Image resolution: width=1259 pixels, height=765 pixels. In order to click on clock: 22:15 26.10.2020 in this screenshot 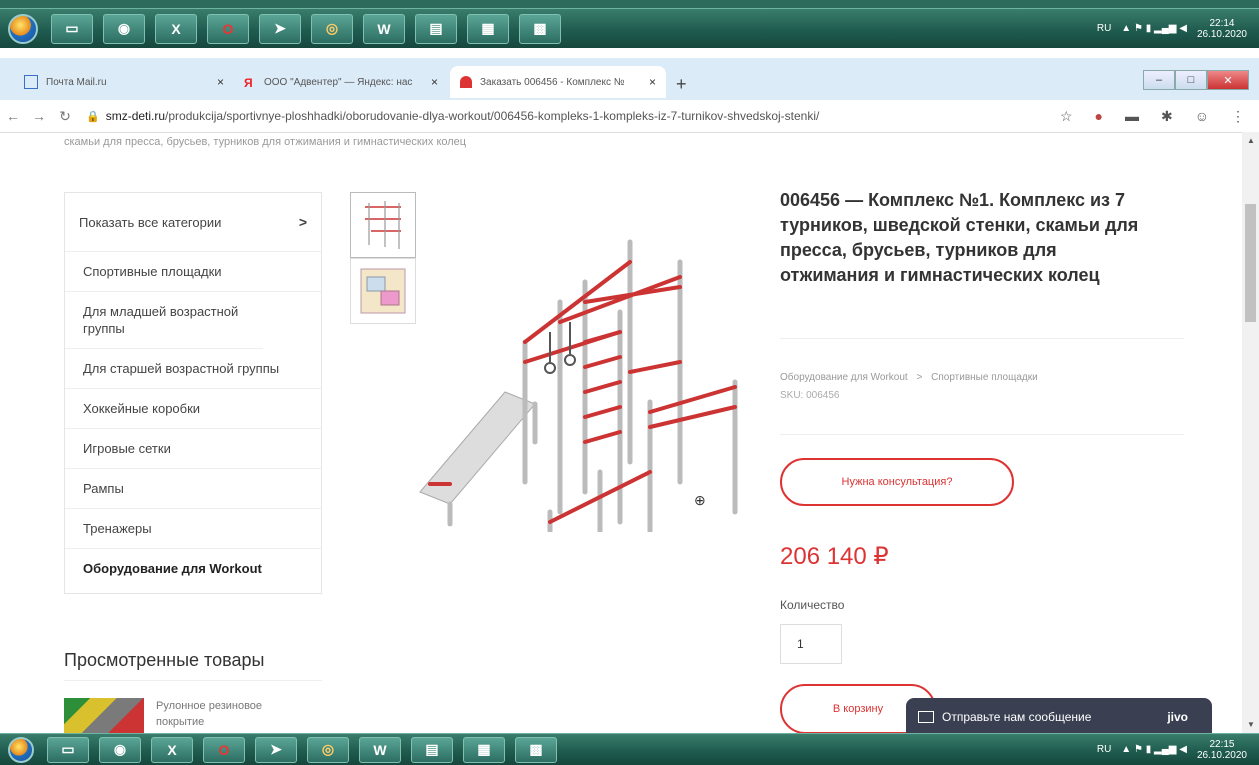, I will do `click(1222, 750)`.